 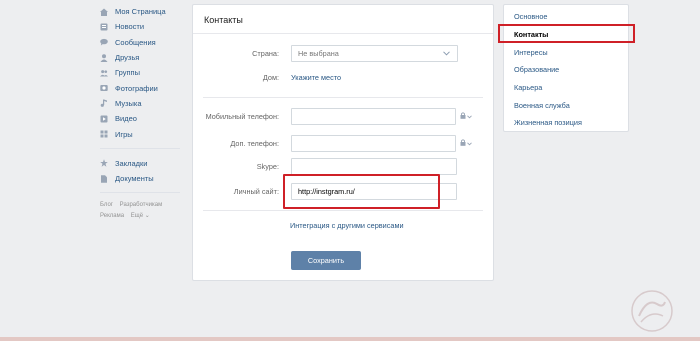 What do you see at coordinates (347, 225) in the screenshot?
I see `integration-link: Интеграция с другими сервисами` at bounding box center [347, 225].